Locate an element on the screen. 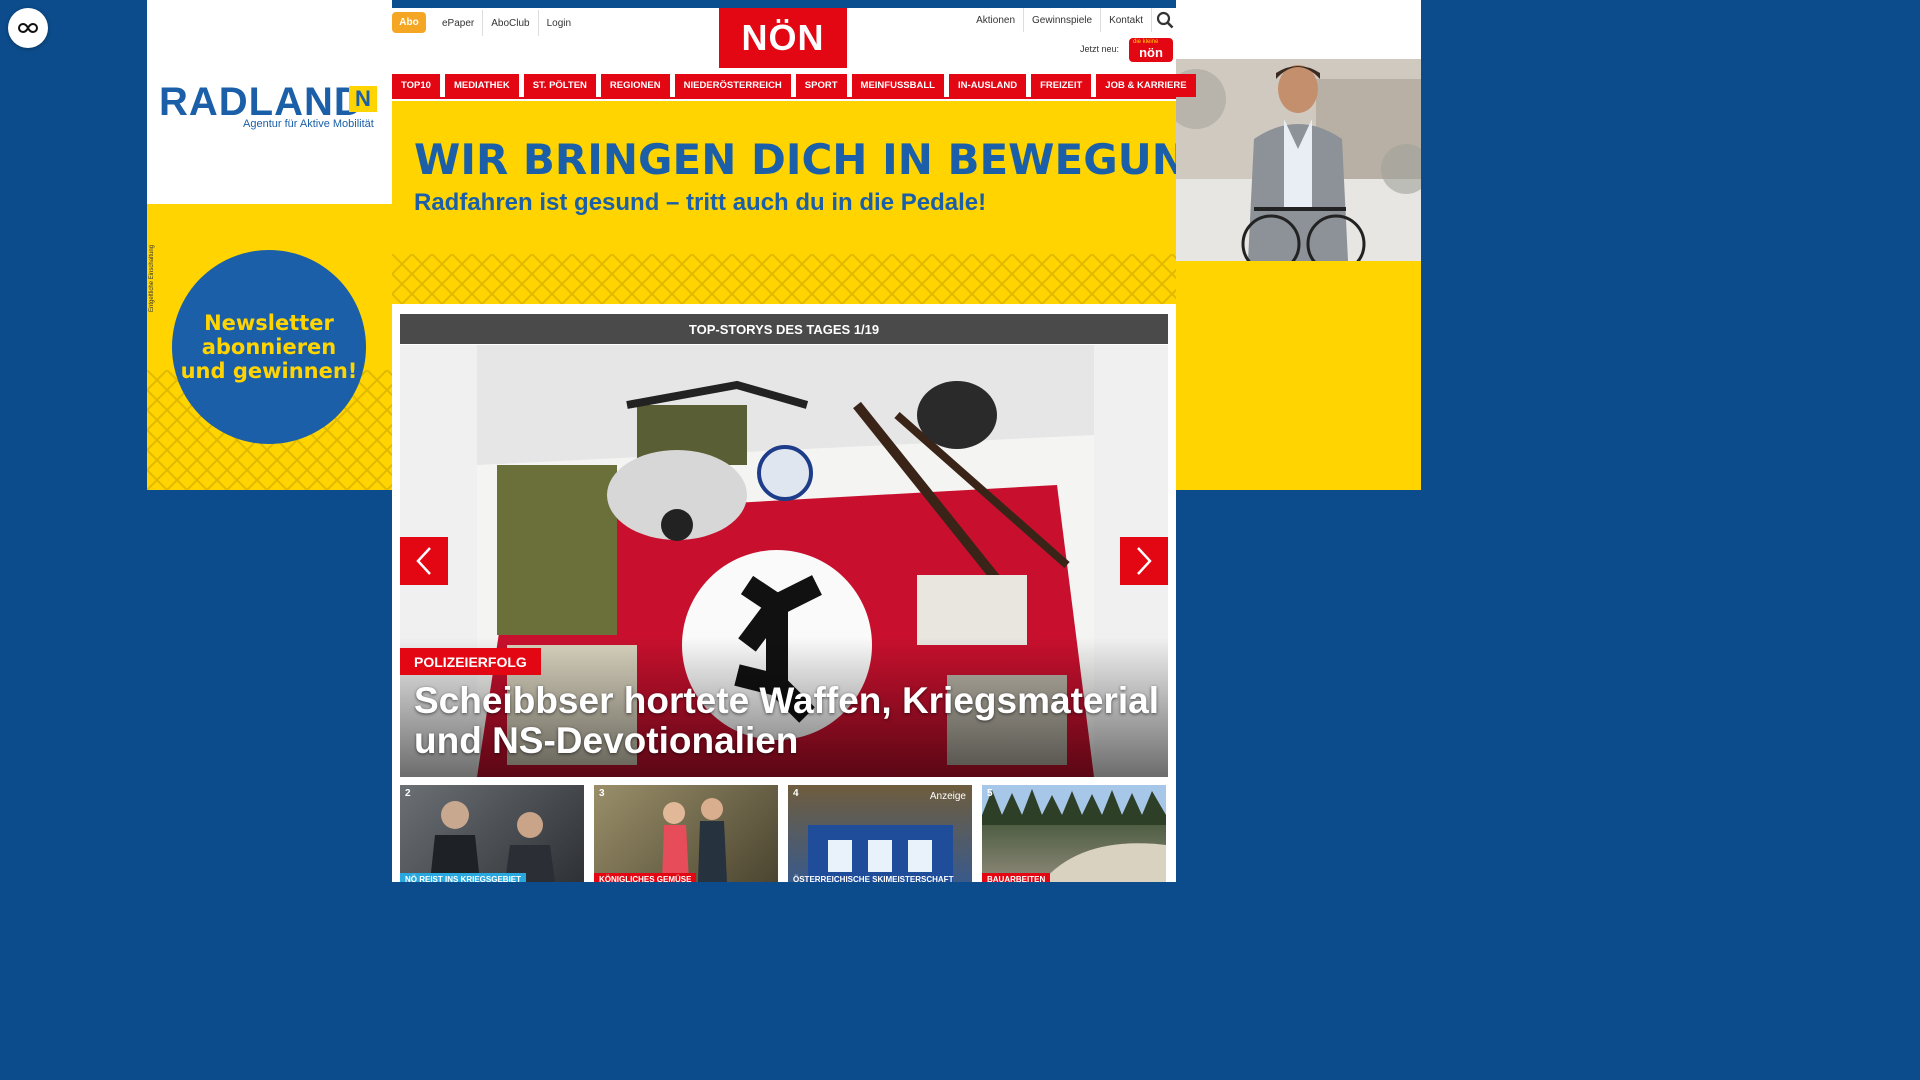 This screenshot has height=1080, width=1920. newsletter-text: Newsletter abonnieren und gewinnen! is located at coordinates (269, 347).